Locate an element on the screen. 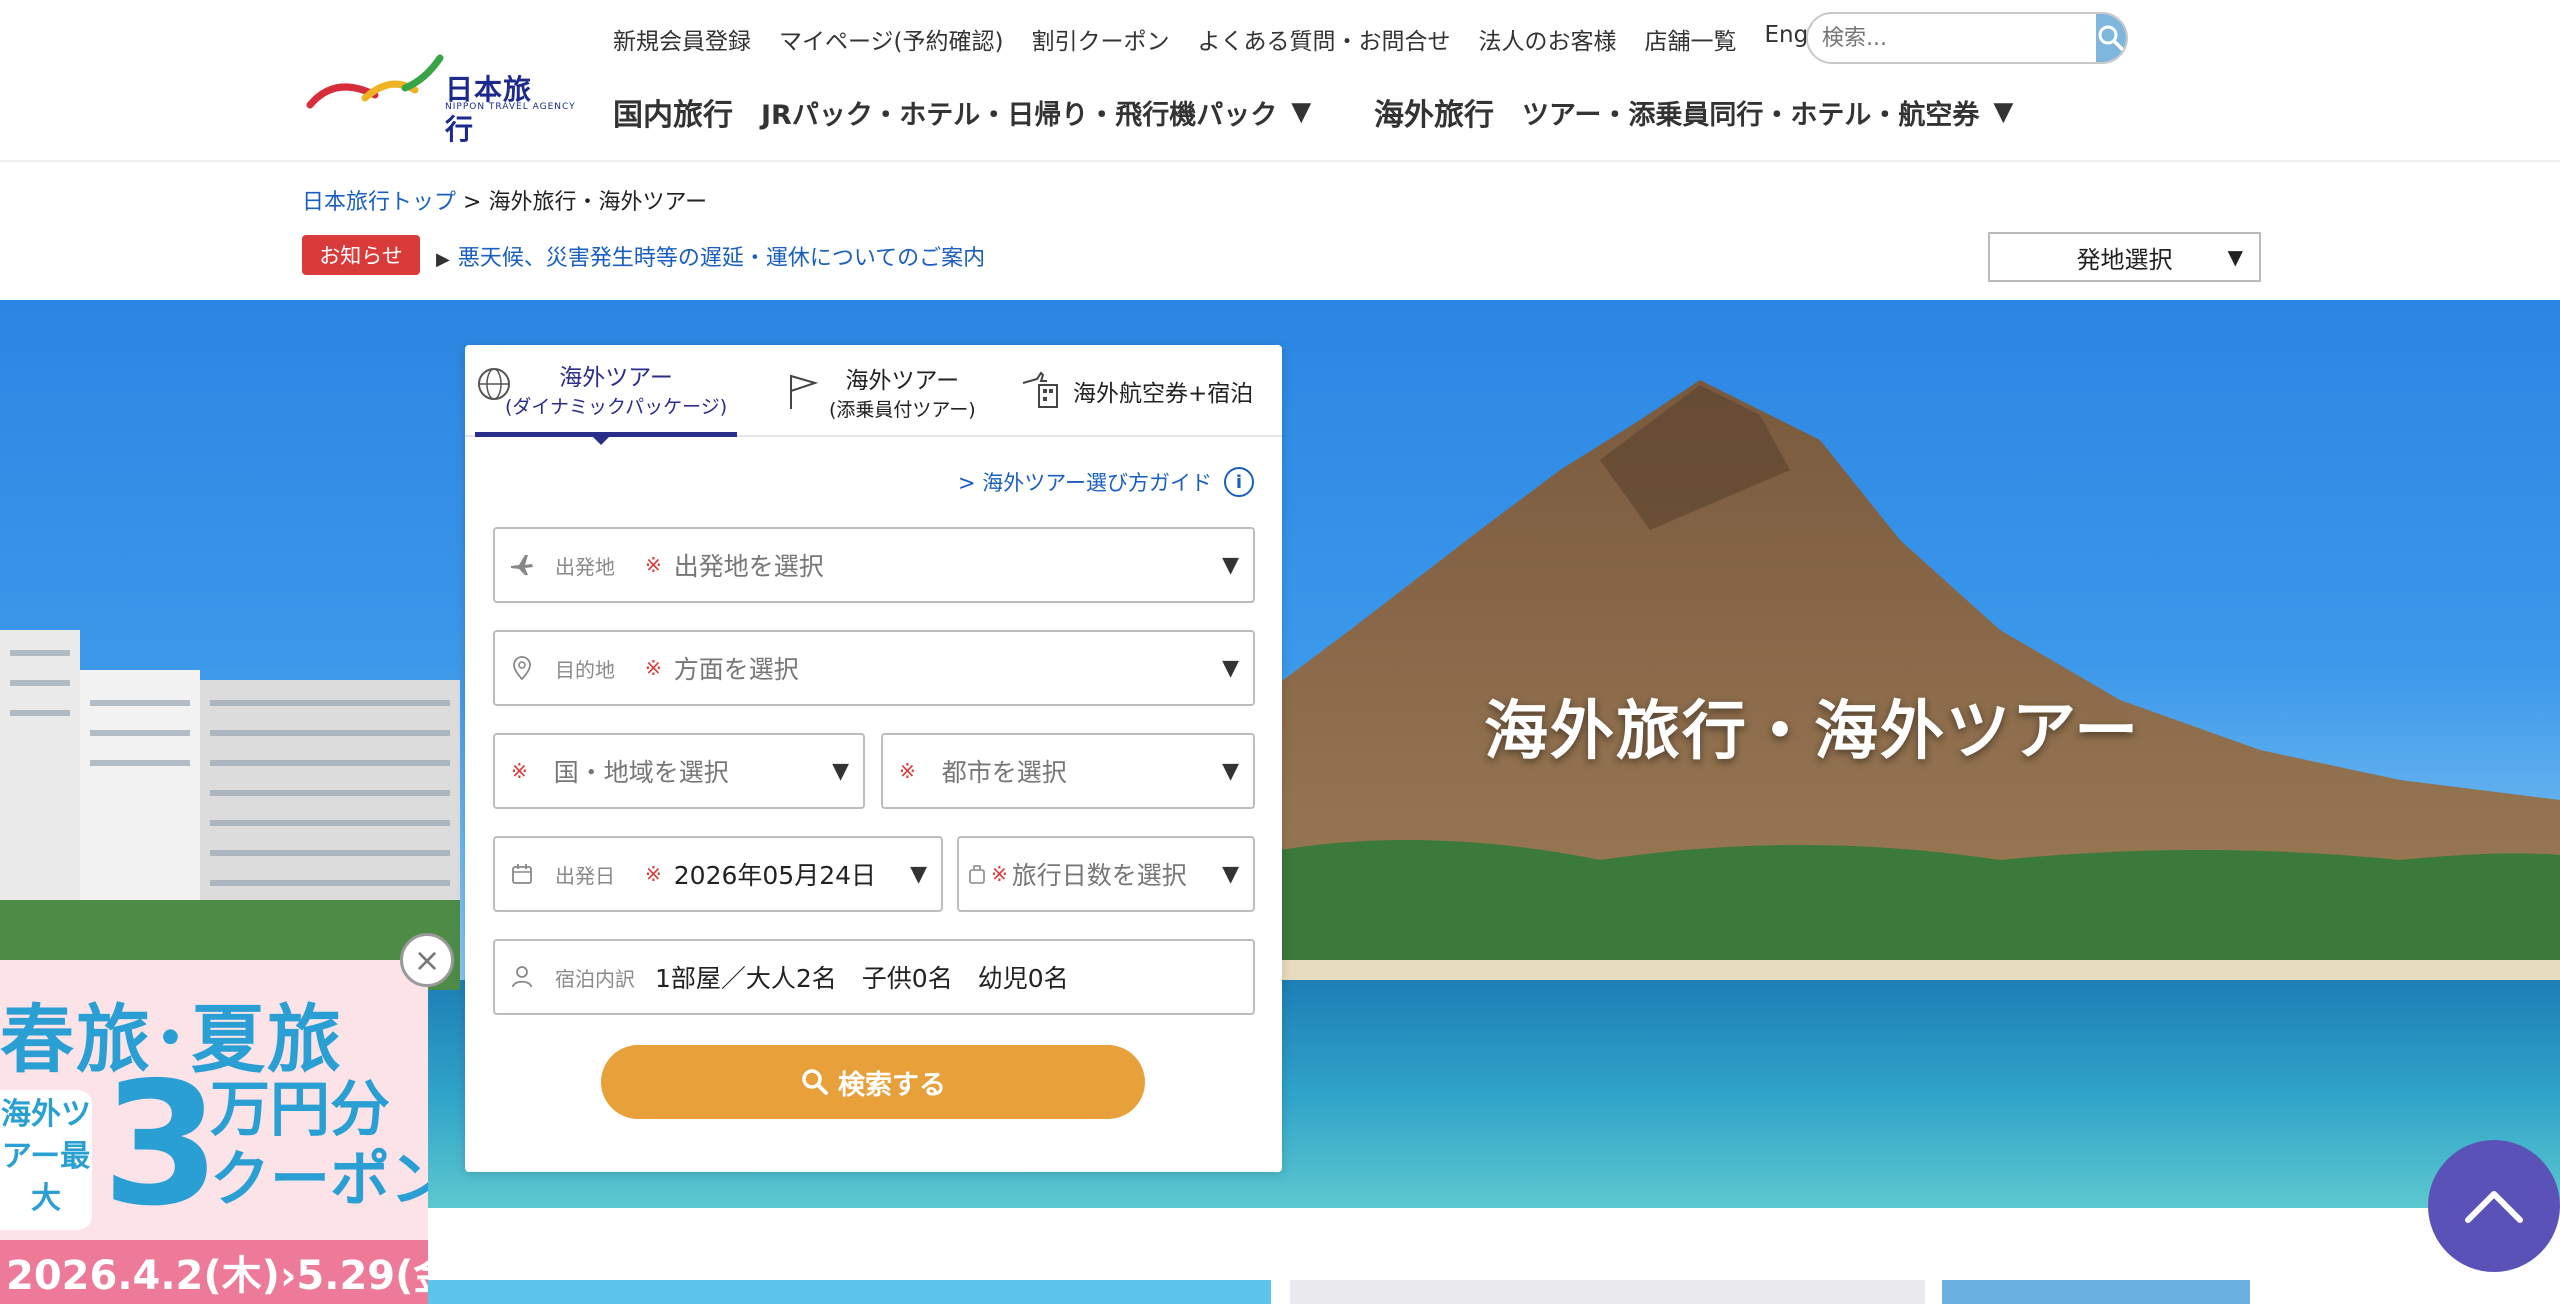  tab-escorted-tour: 海外ツアー (添乗員付ツアー) is located at coordinates (885, 391).